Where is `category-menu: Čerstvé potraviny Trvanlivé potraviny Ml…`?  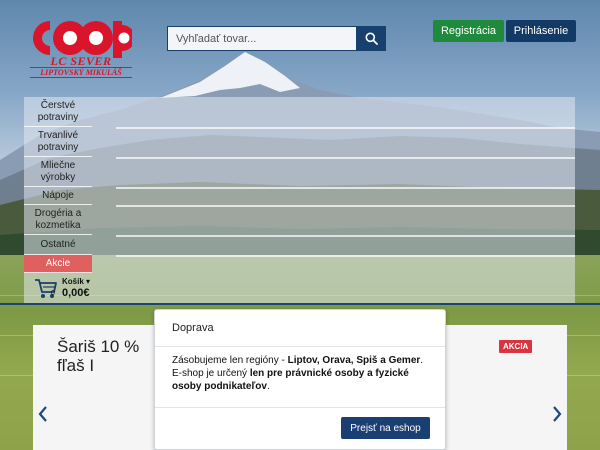 category-menu: Čerstvé potraviny Trvanlivé potraviny Ml… is located at coordinates (58, 185).